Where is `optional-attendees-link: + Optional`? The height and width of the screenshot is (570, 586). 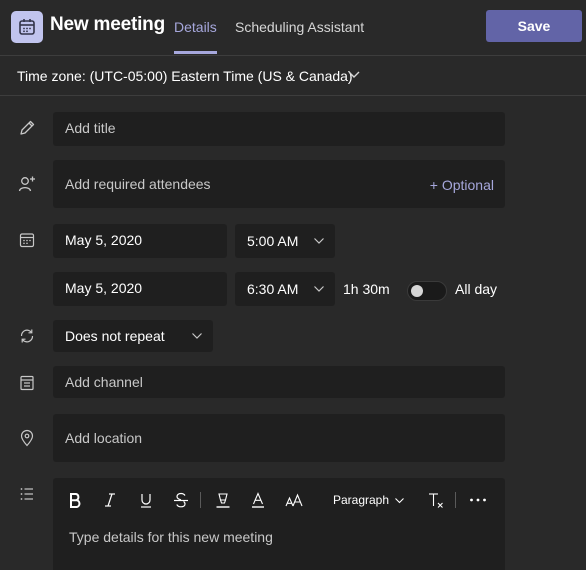
optional-attendees-link: + Optional is located at coordinates (462, 185).